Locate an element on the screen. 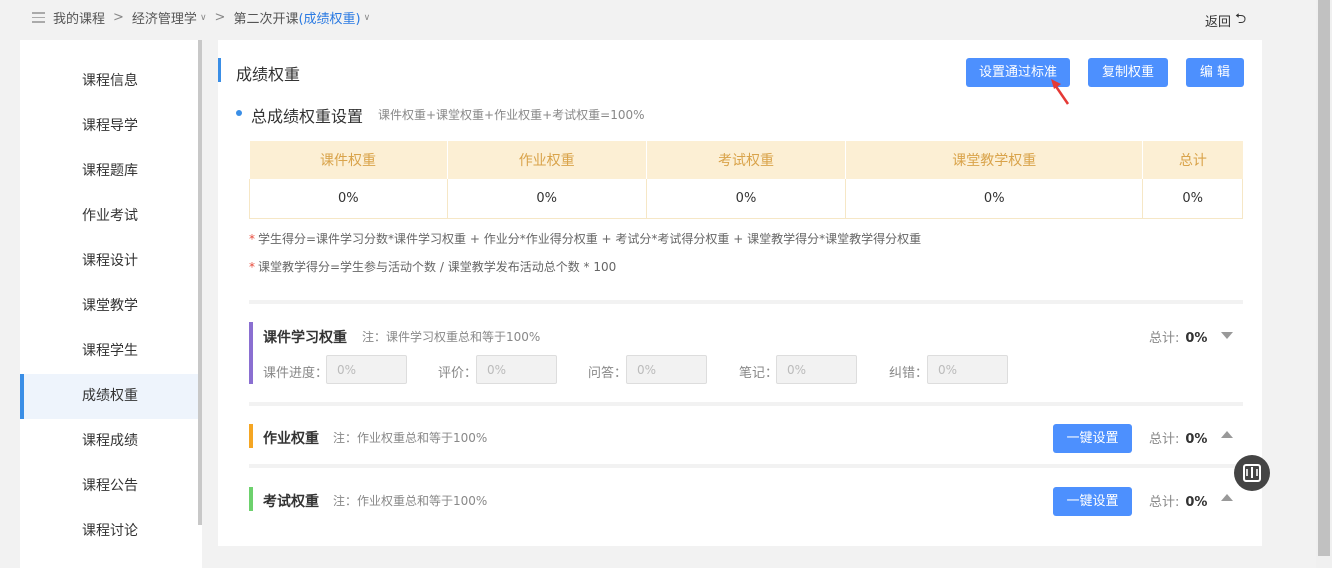  sidebar-item-announcements: 课程公告 is located at coordinates (109, 486).